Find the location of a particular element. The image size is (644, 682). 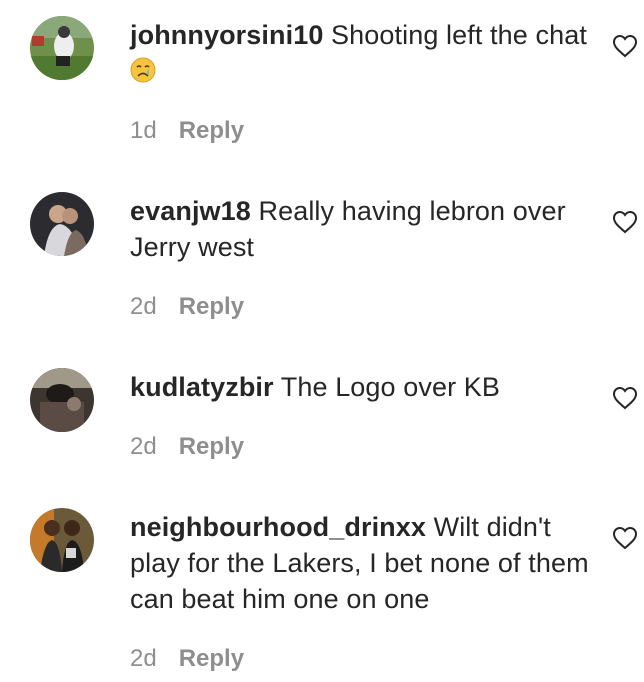

comment-meta: 1d Reply is located at coordinates (187, 131).